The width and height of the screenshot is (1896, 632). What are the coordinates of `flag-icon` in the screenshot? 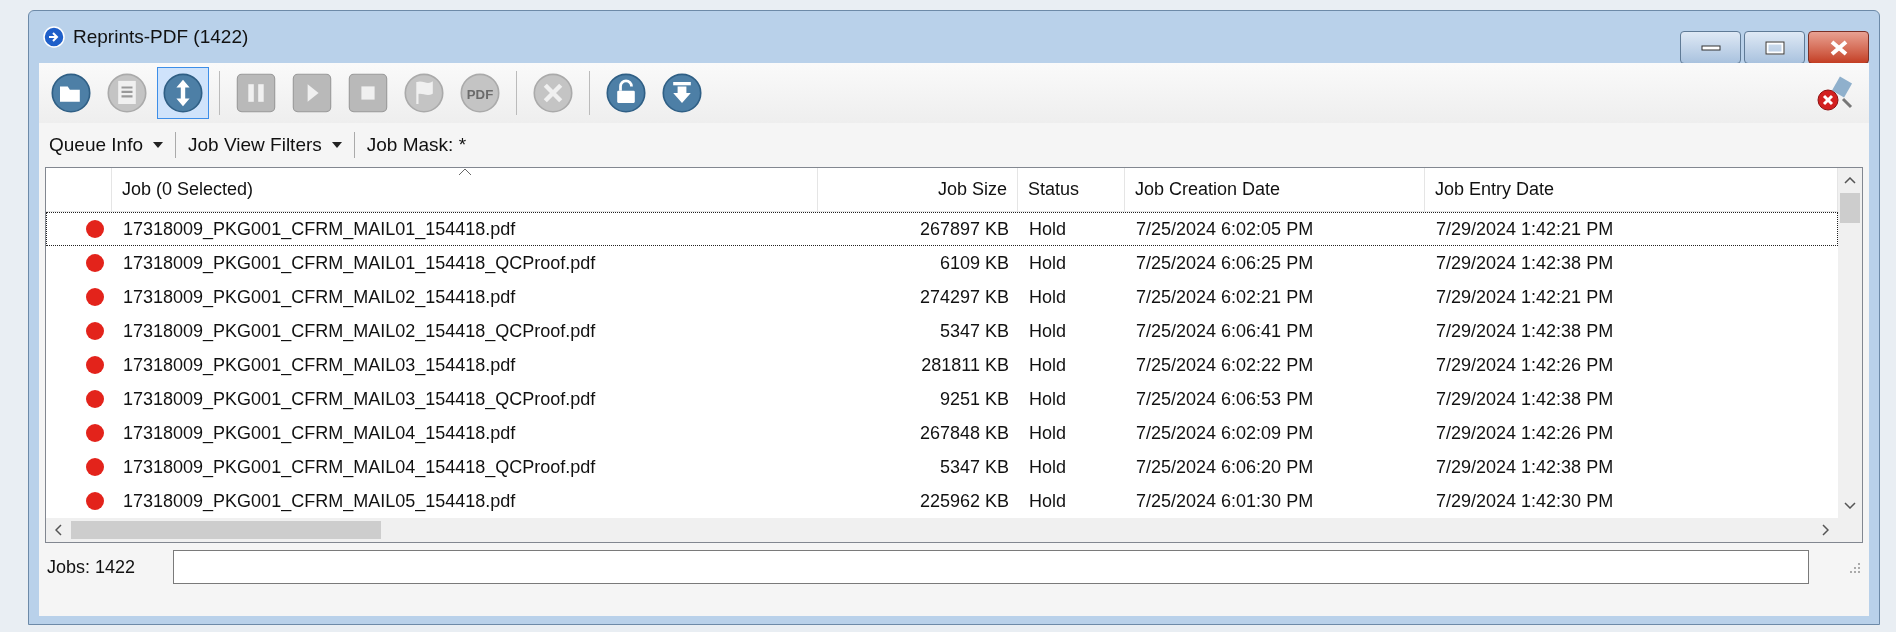 It's located at (424, 93).